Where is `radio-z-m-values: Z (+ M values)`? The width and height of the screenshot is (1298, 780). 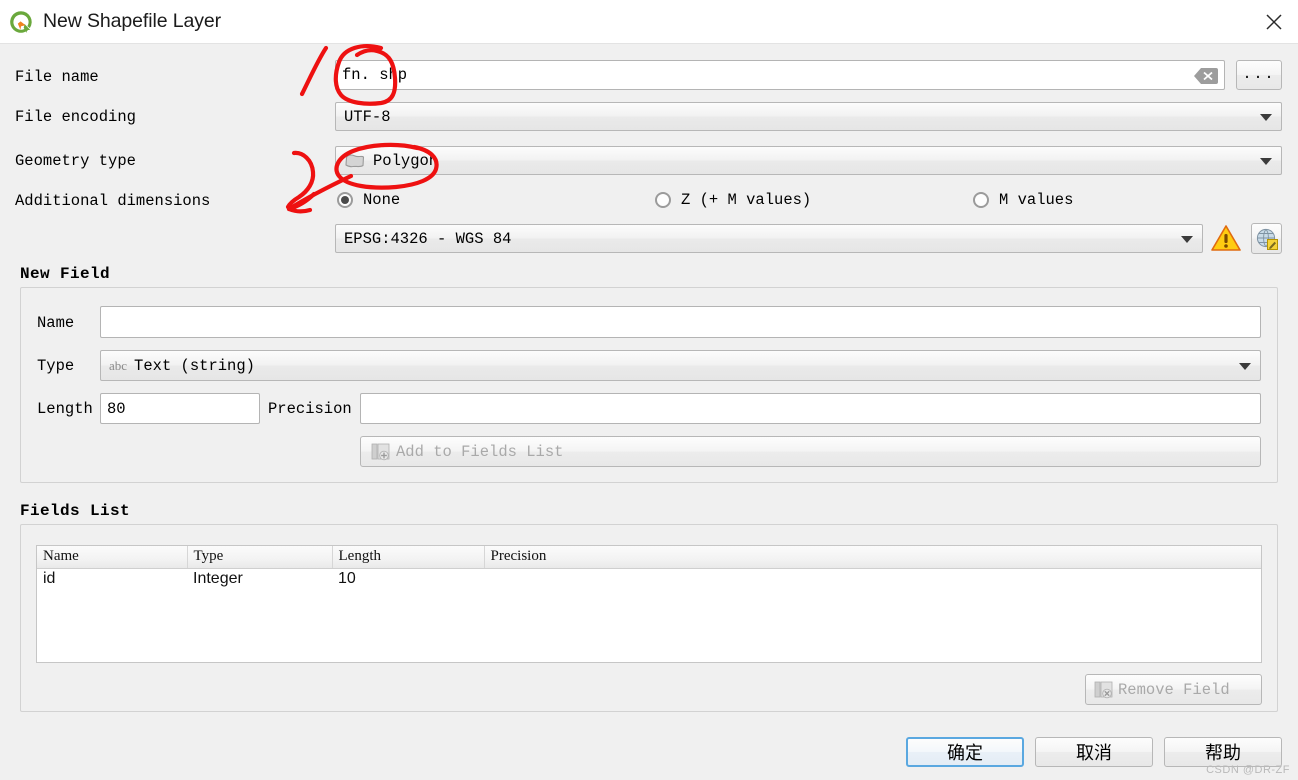 radio-z-m-values: Z (+ M values) is located at coordinates (733, 200).